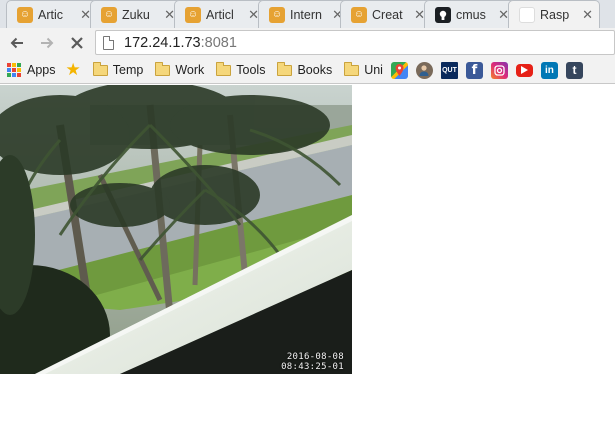 The height and width of the screenshot is (432, 615). What do you see at coordinates (108, 42) in the screenshot?
I see `page-icon` at bounding box center [108, 42].